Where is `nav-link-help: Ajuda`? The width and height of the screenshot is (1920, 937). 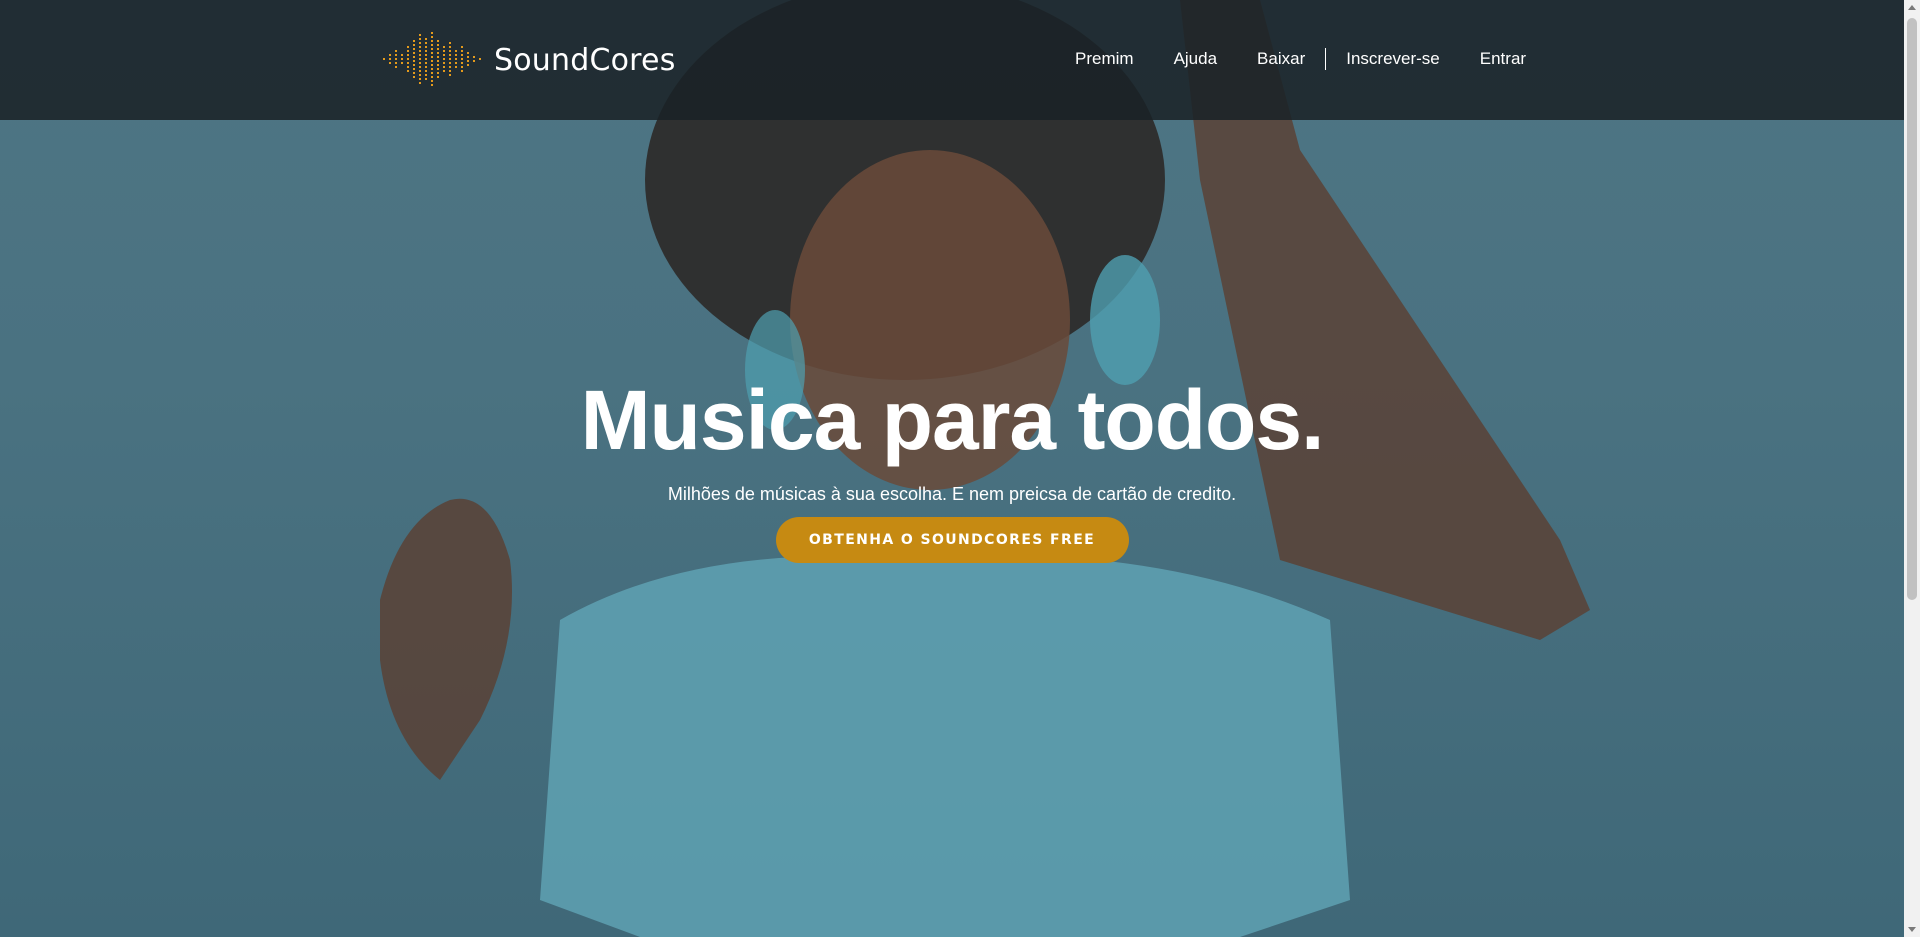
nav-link-help: Ajuda is located at coordinates (1195, 59).